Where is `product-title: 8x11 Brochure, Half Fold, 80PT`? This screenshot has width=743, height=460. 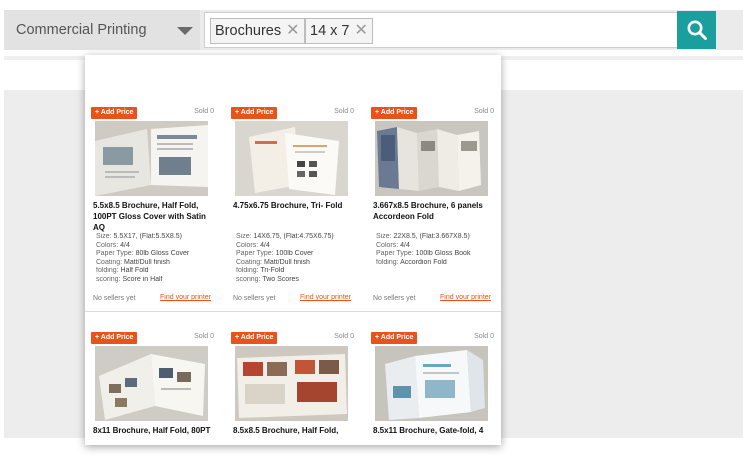
product-title: 8x11 Brochure, Half Fold, 80PT is located at coordinates (156, 430).